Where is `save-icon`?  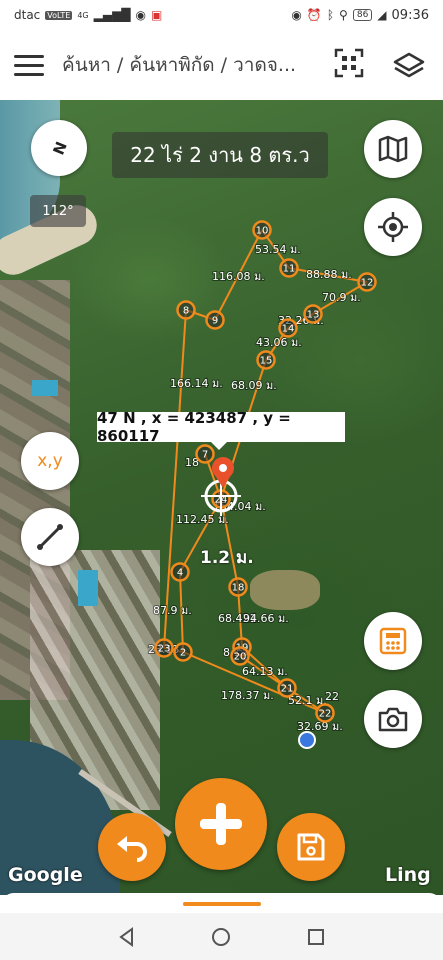
save-icon is located at coordinates (311, 847).